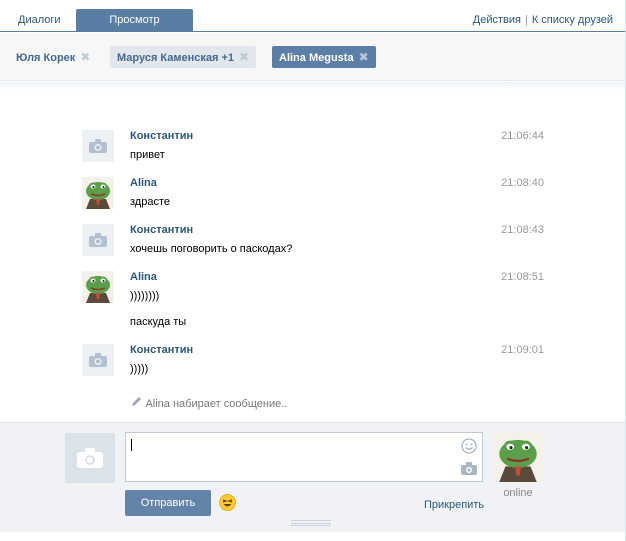 This screenshot has width=626, height=541. I want to click on message-text: )))))))), so click(145, 296).